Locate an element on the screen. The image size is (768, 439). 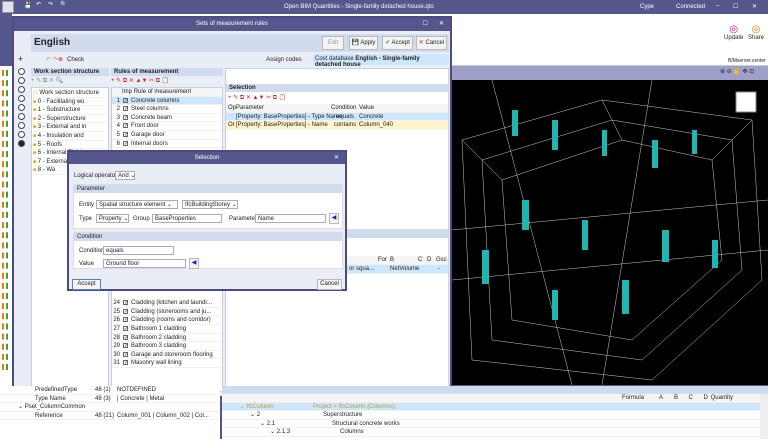
group-header: Condition is located at coordinates (208, 237).